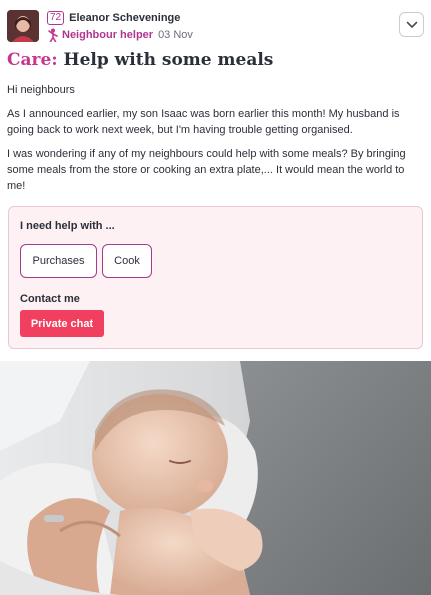 This screenshot has height=595, width=431. What do you see at coordinates (53, 35) in the screenshot?
I see `person-waving-icon` at bounding box center [53, 35].